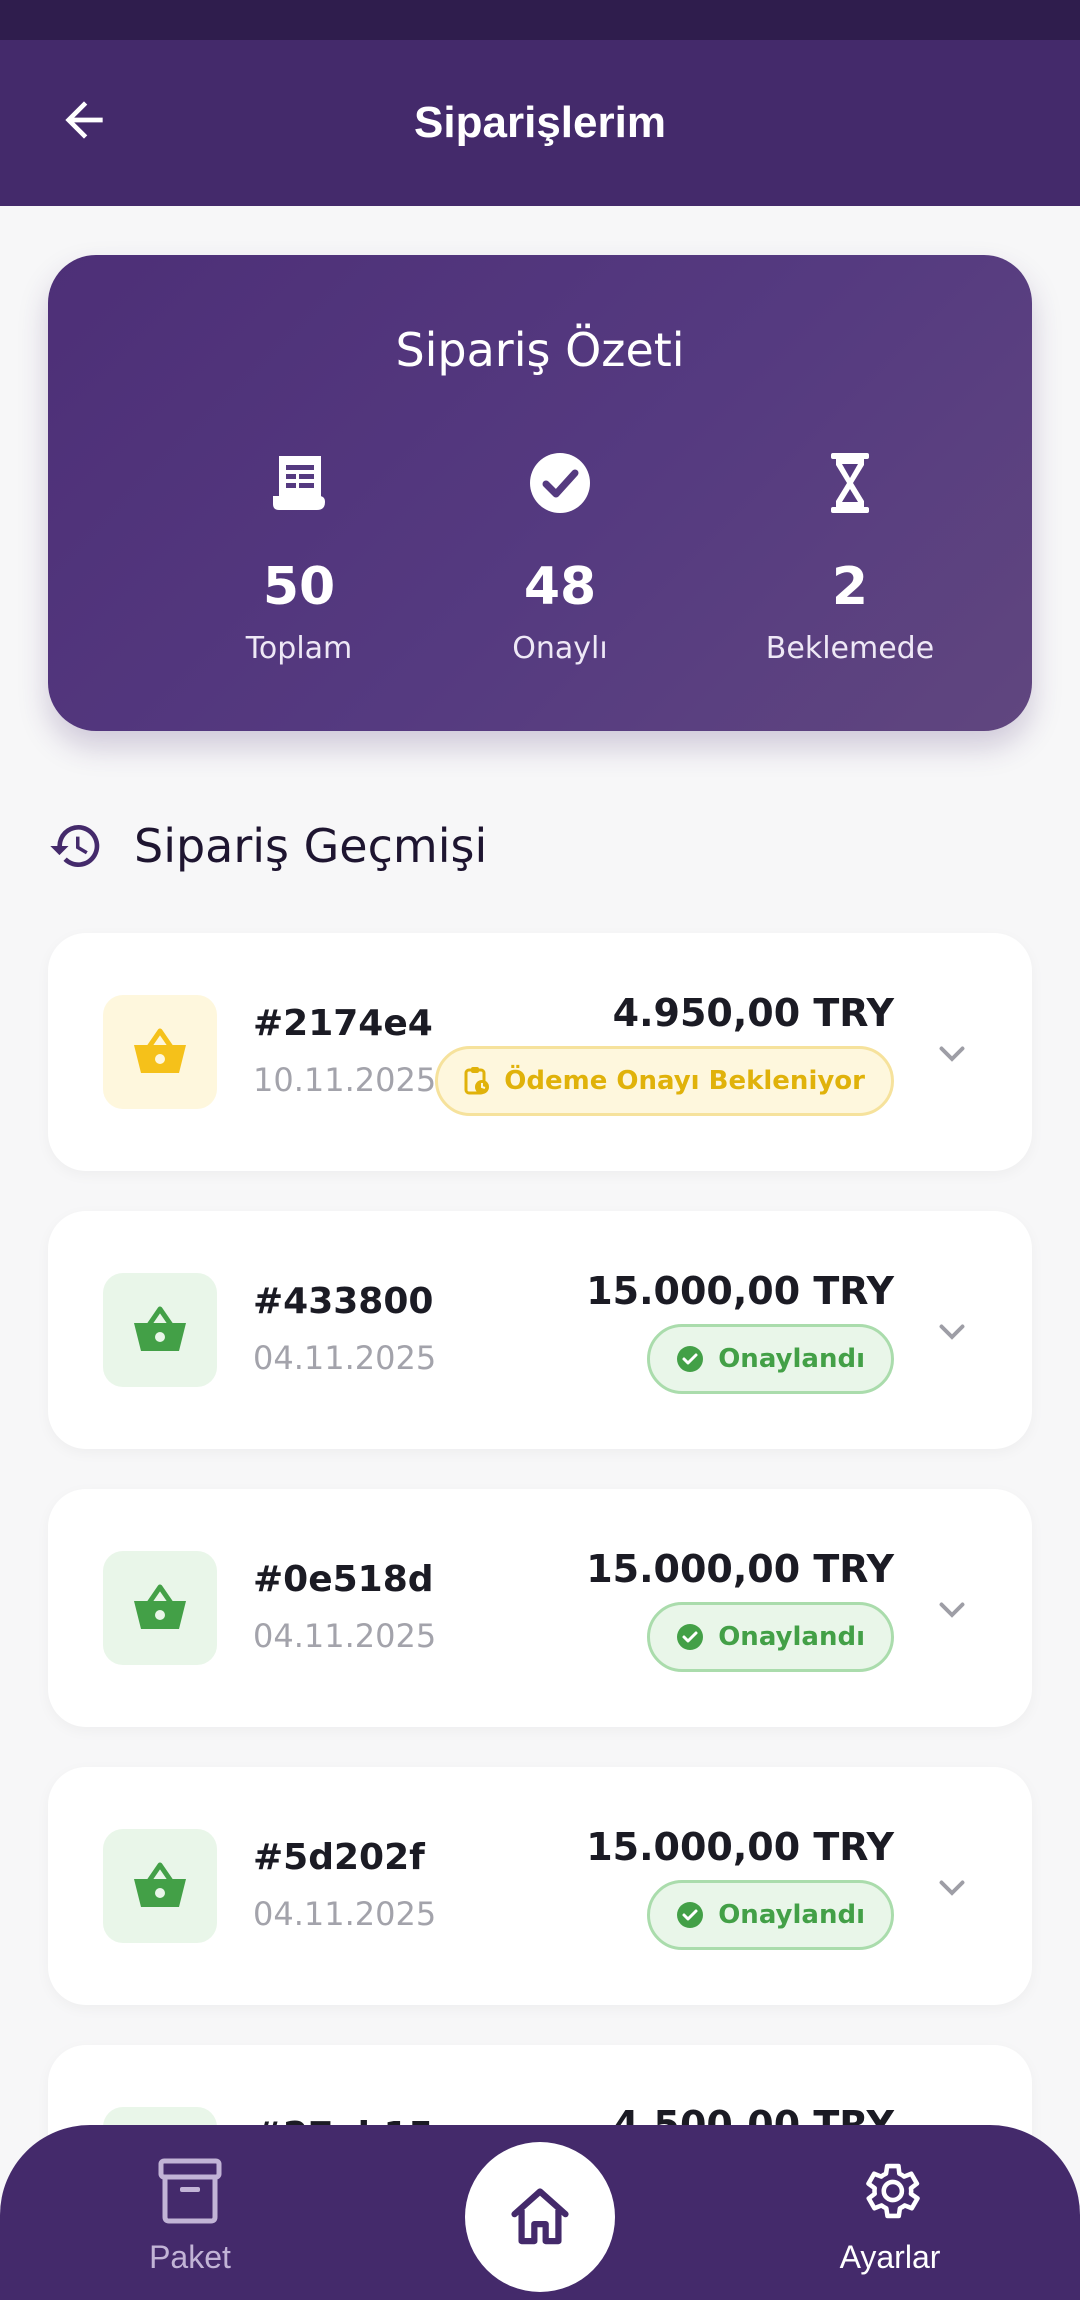 This screenshot has height=2300, width=1080. I want to click on nav-item-paket: Paket, so click(190, 2216).